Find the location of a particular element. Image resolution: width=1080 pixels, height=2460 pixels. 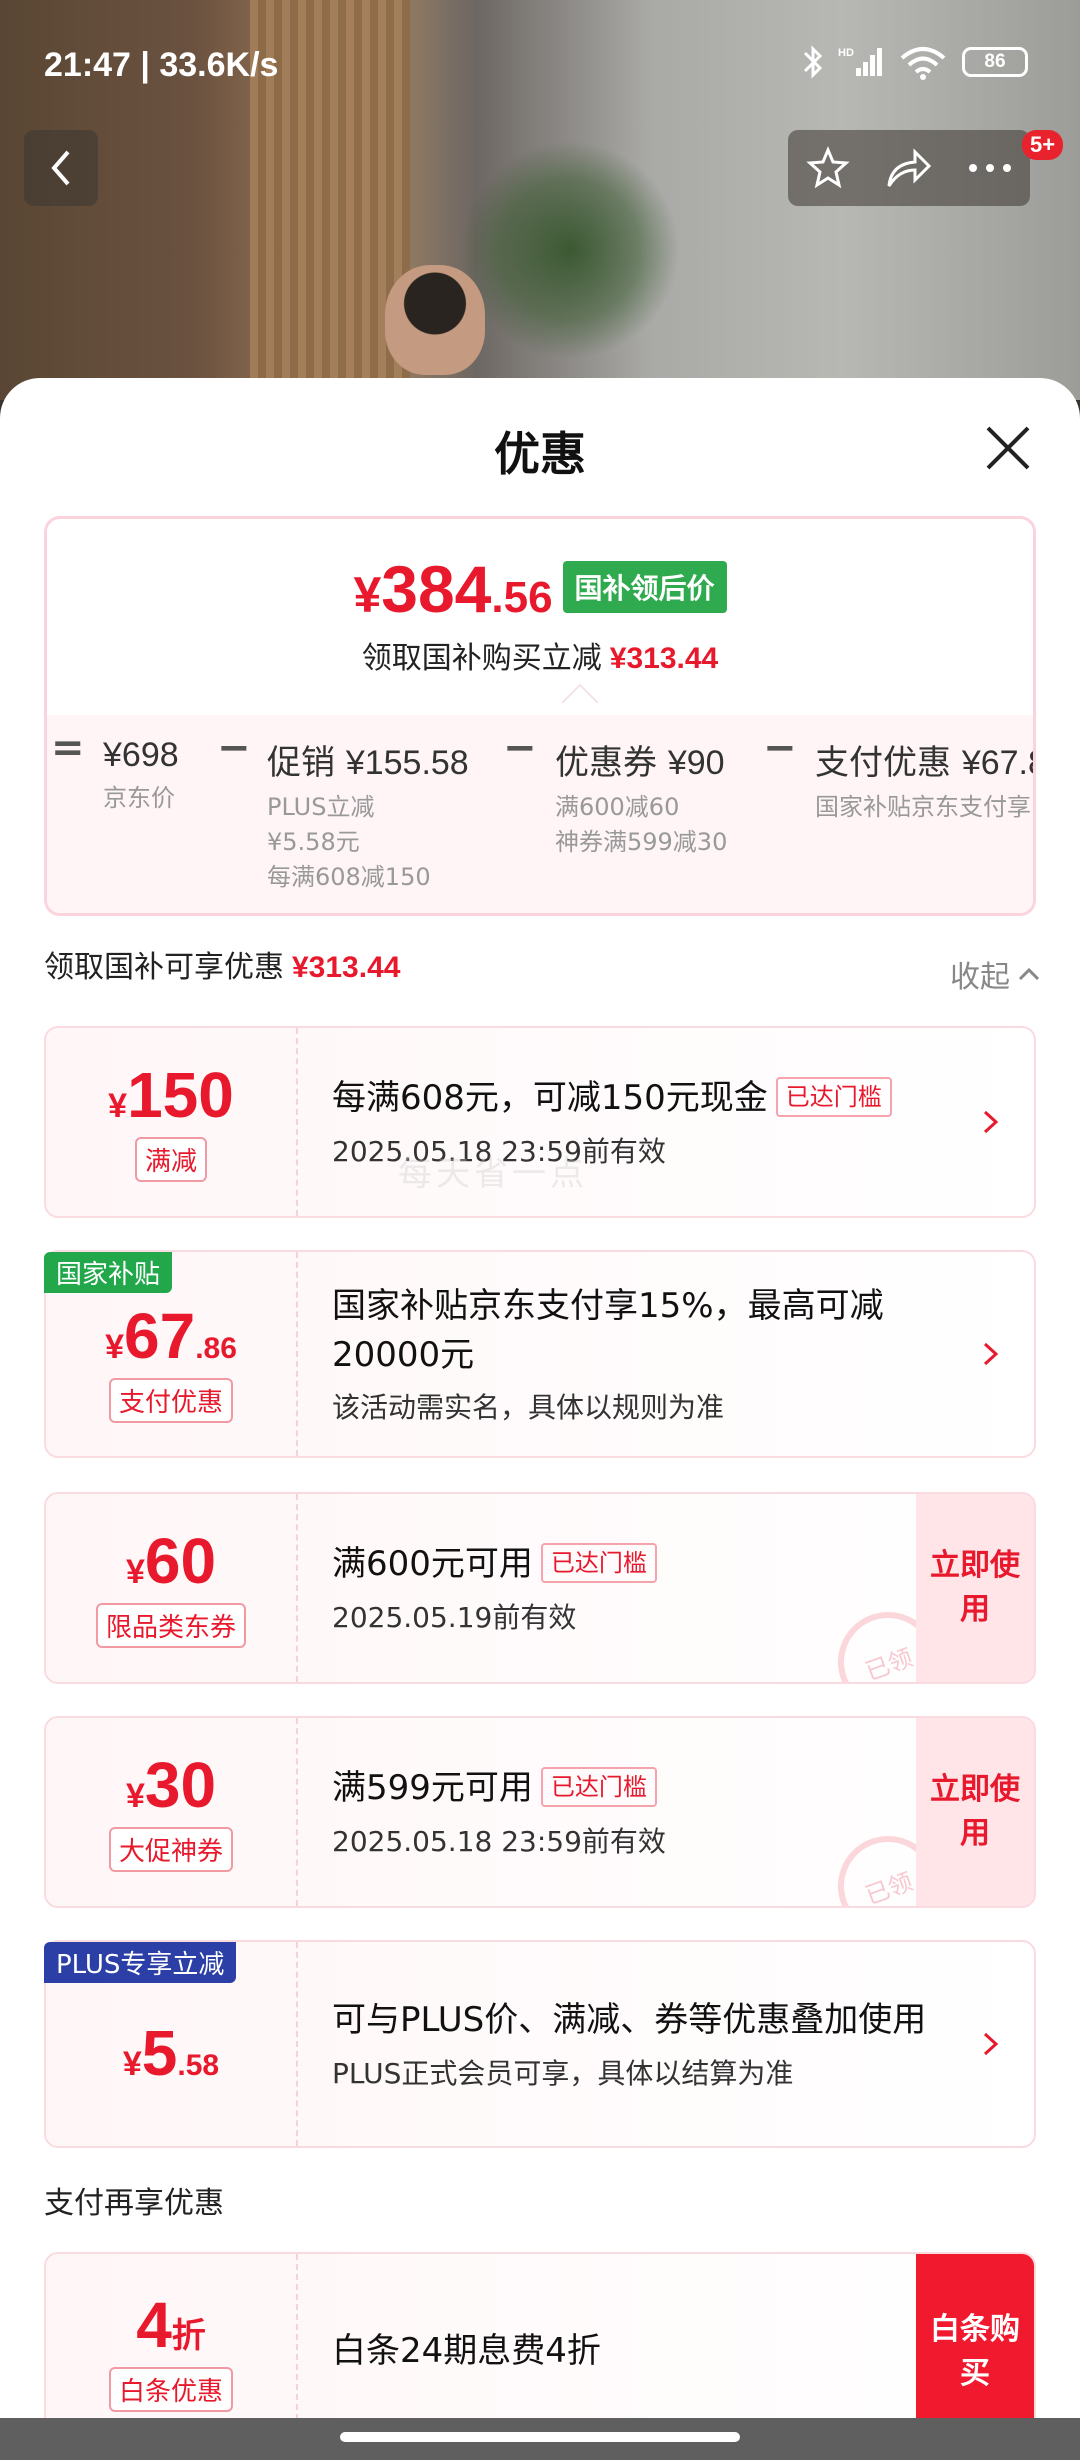

message-badge: 5+ is located at coordinates (1043, 145).